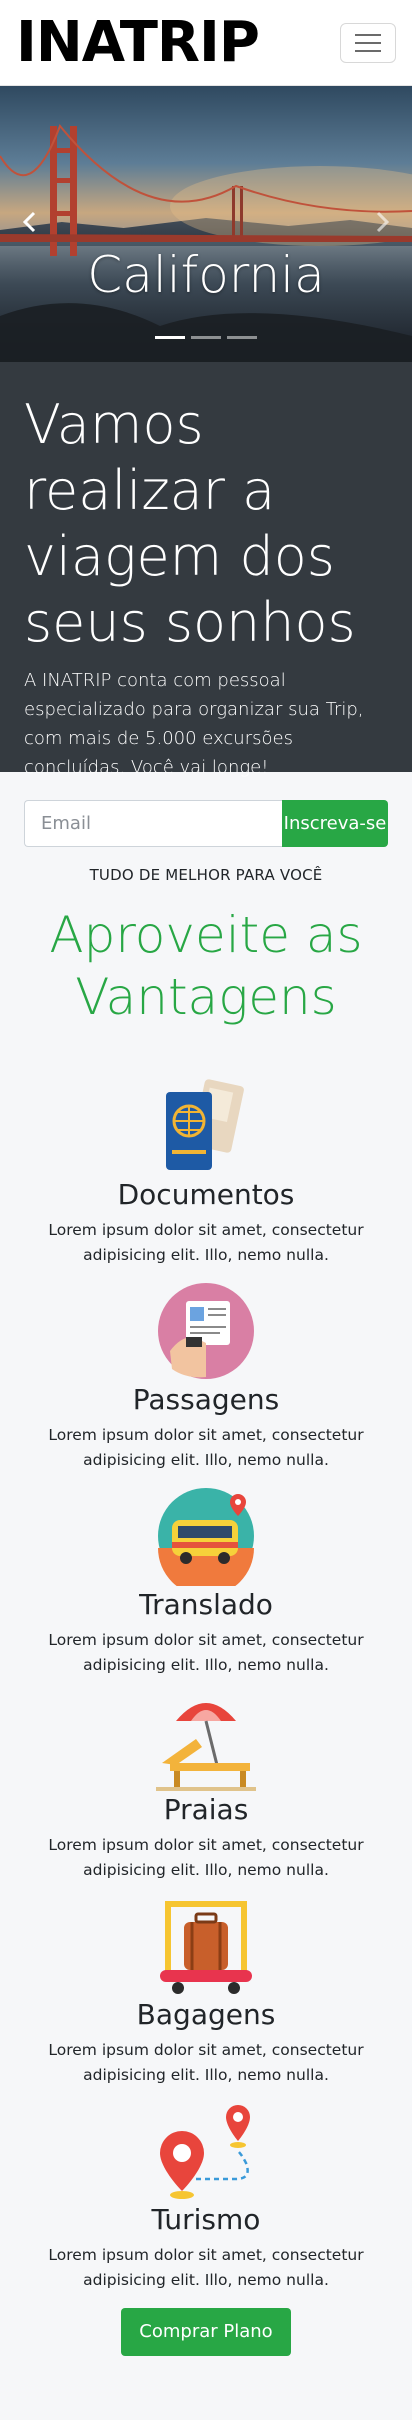  What do you see at coordinates (205, 1124) in the screenshot?
I see `passport-icon` at bounding box center [205, 1124].